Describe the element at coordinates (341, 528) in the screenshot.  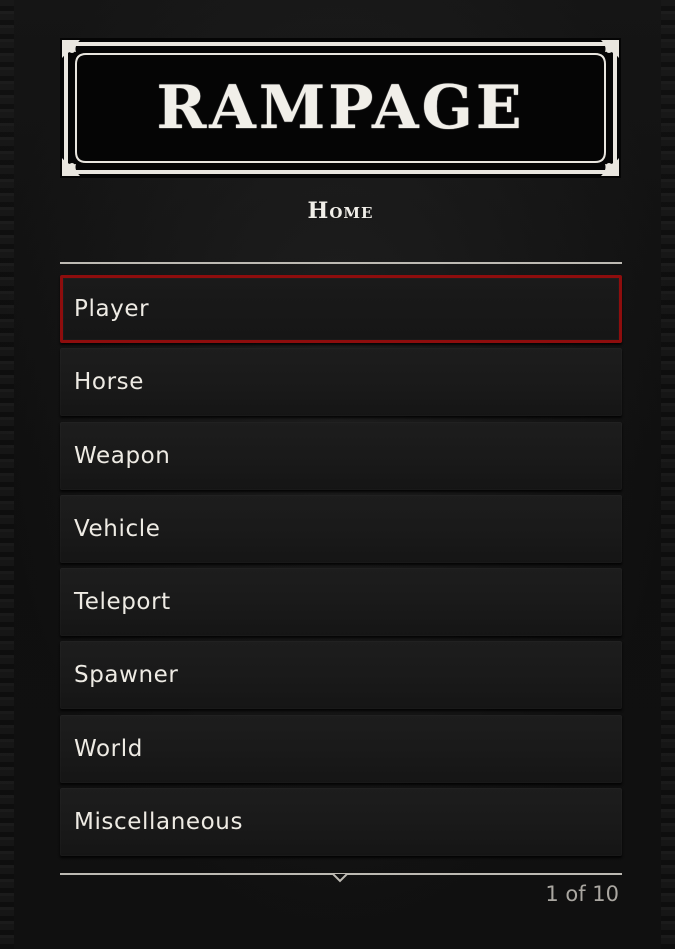
I see `menu-item-vehicle: Vehicle` at that location.